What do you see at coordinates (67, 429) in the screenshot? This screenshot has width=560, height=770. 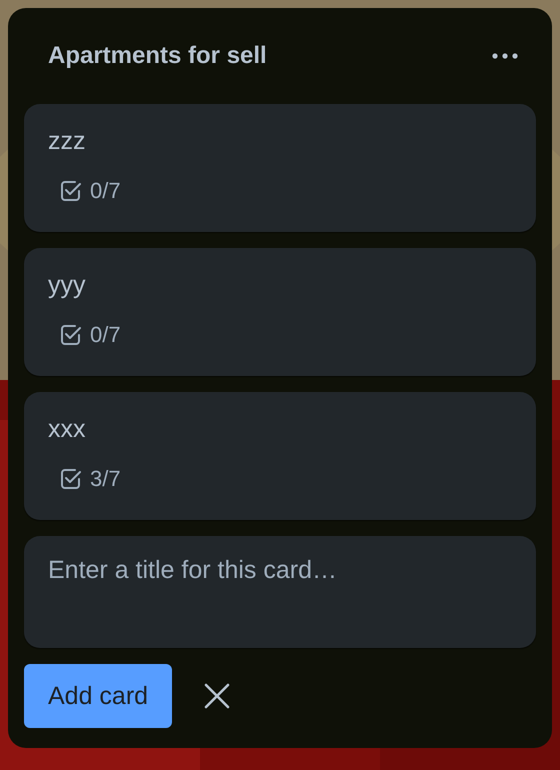 I see `card-title: xxx` at bounding box center [67, 429].